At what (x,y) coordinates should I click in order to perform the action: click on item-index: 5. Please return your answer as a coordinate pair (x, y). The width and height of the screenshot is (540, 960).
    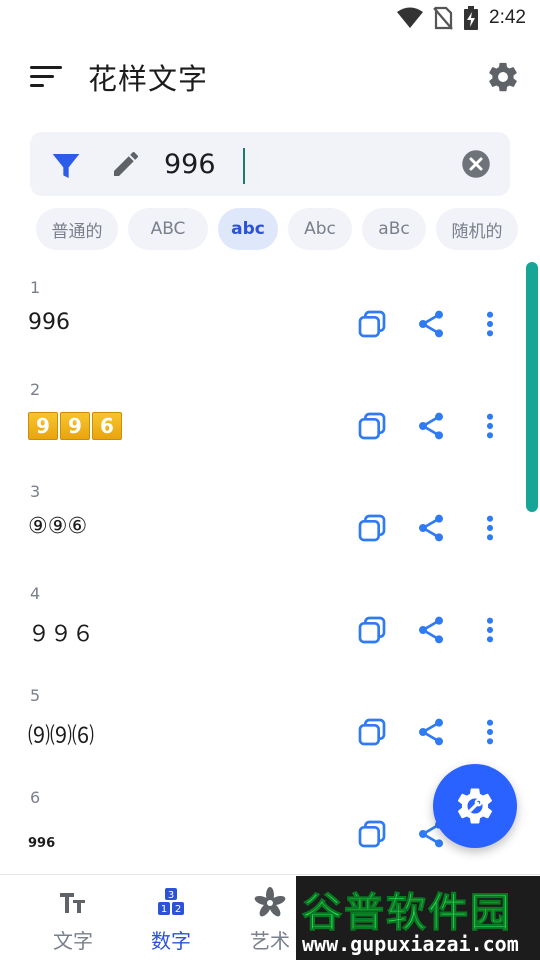
    Looking at the image, I should click on (35, 695).